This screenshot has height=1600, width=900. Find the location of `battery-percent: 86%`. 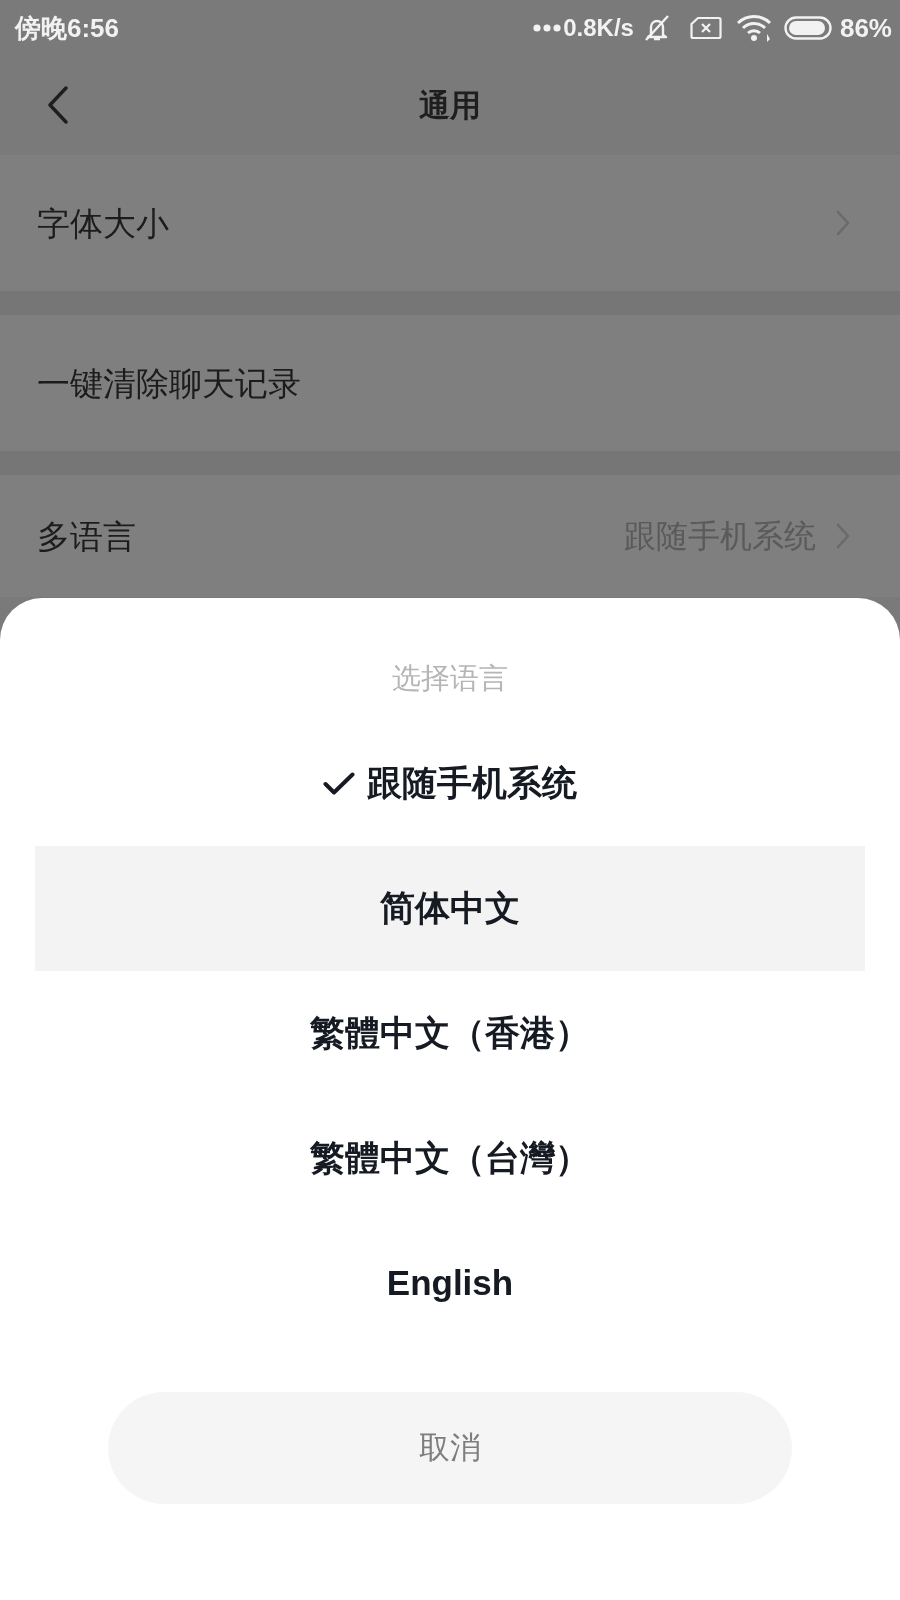

battery-percent: 86% is located at coordinates (865, 27).